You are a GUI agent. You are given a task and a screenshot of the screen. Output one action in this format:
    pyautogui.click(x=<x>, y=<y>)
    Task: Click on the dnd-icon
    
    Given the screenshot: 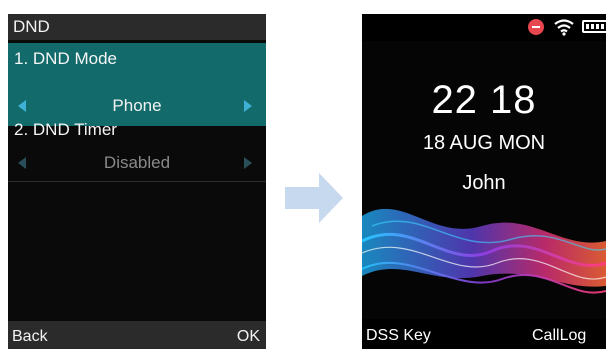 What is the action you would take?
    pyautogui.click(x=536, y=27)
    